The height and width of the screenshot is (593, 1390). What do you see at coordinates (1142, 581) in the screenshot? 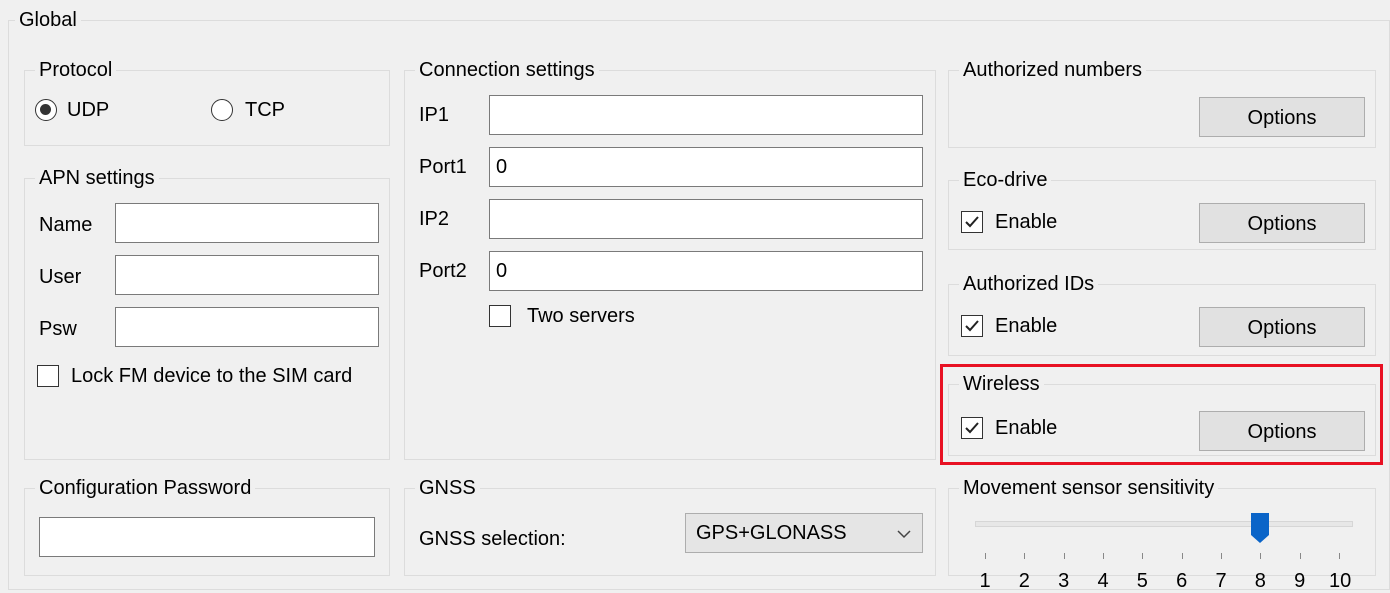
I see `slider-tick-label: 5` at bounding box center [1142, 581].